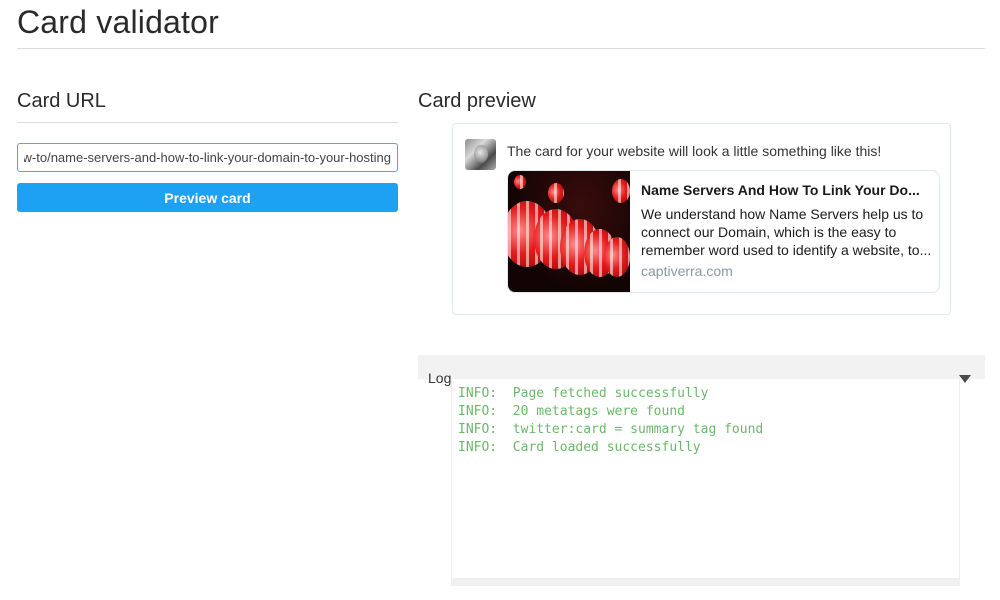 The height and width of the screenshot is (600, 1000). I want to click on card-domain: captiverra.com, so click(687, 271).